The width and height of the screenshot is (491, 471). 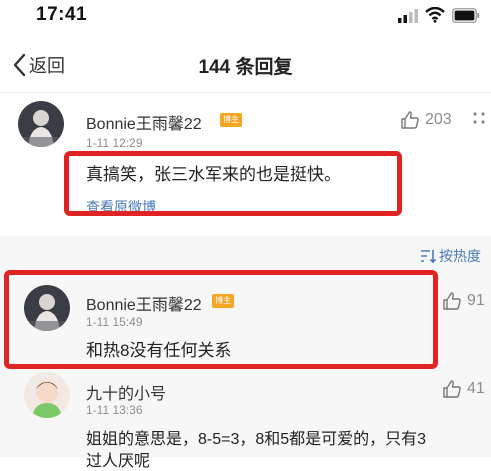 I want to click on battery-icon, so click(x=466, y=15).